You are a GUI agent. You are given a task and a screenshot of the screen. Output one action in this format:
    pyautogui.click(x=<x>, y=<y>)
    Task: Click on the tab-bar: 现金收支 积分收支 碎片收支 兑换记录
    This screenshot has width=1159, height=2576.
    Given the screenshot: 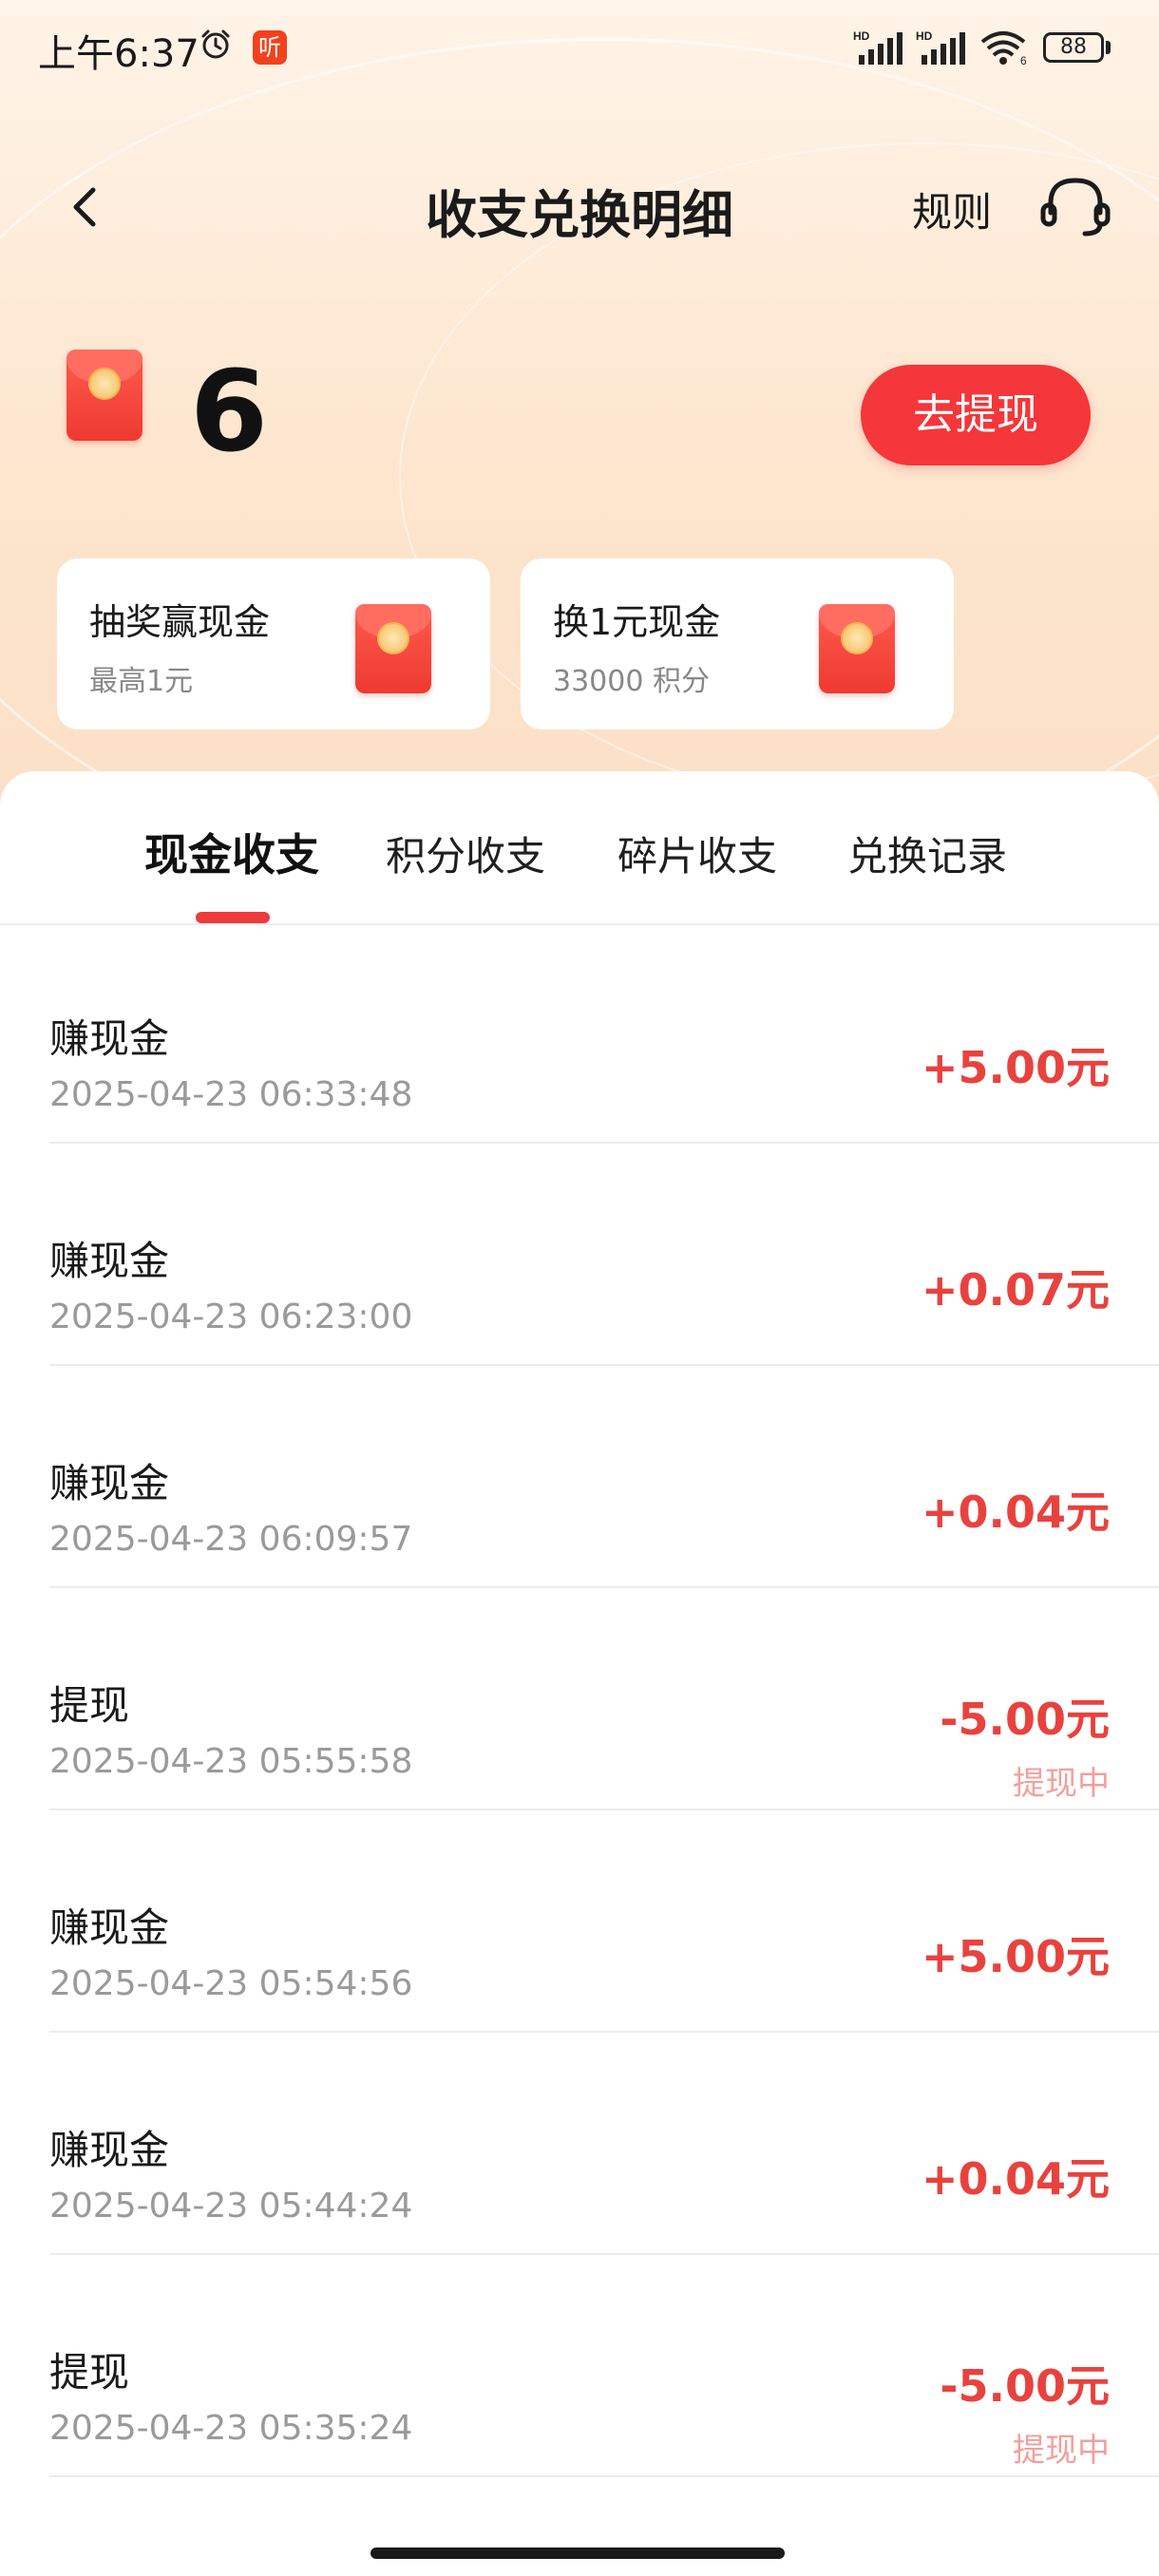 What is the action you would take?
    pyautogui.click(x=579, y=848)
    